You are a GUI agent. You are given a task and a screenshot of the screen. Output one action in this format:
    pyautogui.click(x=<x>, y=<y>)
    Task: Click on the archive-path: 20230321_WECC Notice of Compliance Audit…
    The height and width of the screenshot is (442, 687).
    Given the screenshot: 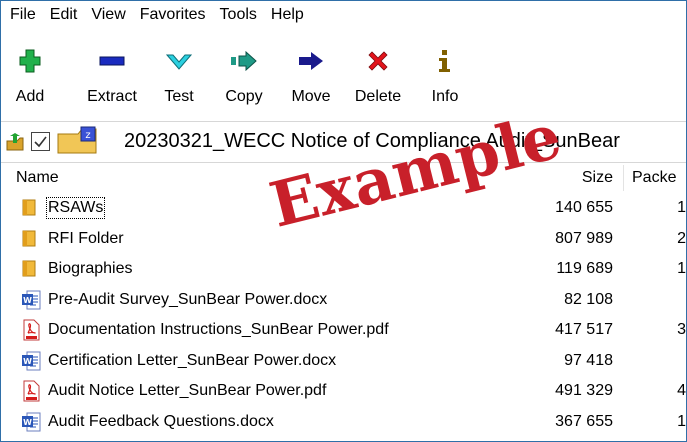 What is the action you would take?
    pyautogui.click(x=372, y=141)
    